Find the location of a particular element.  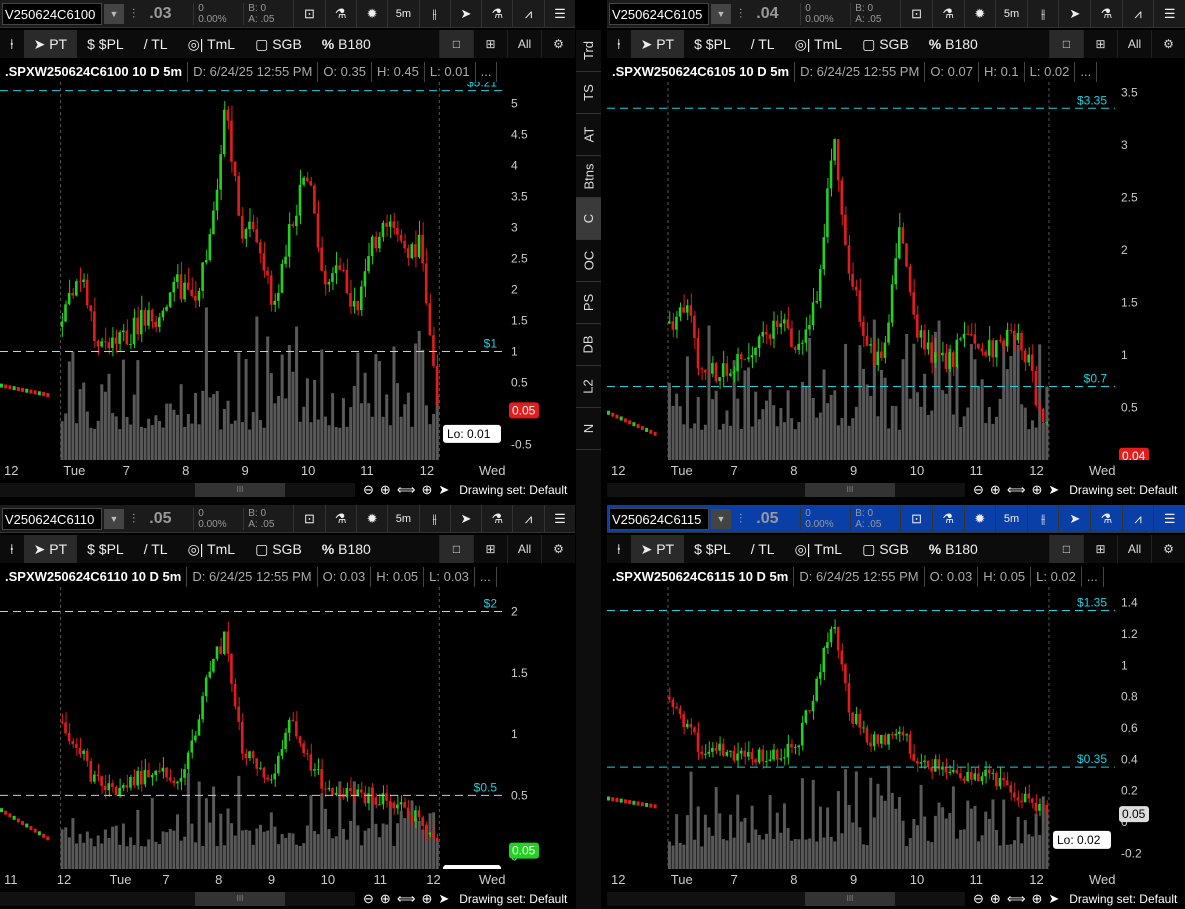

link-icon: ⫶ is located at coordinates (740, 519).